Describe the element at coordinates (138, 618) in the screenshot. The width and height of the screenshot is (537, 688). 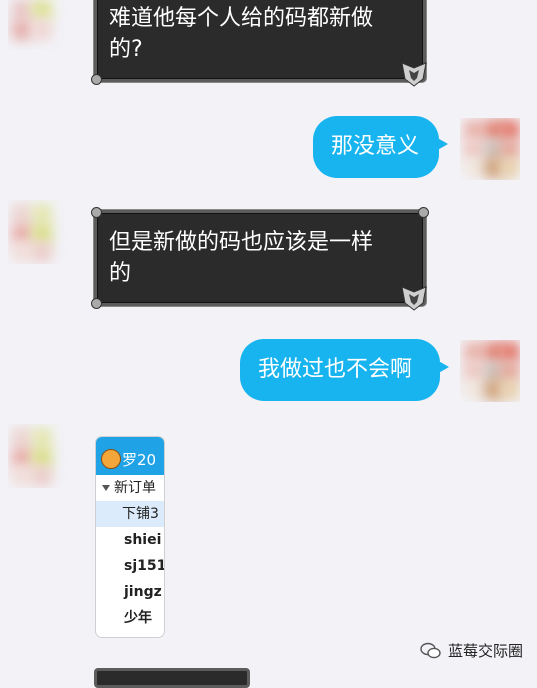
I see `list-item: 少年` at that location.